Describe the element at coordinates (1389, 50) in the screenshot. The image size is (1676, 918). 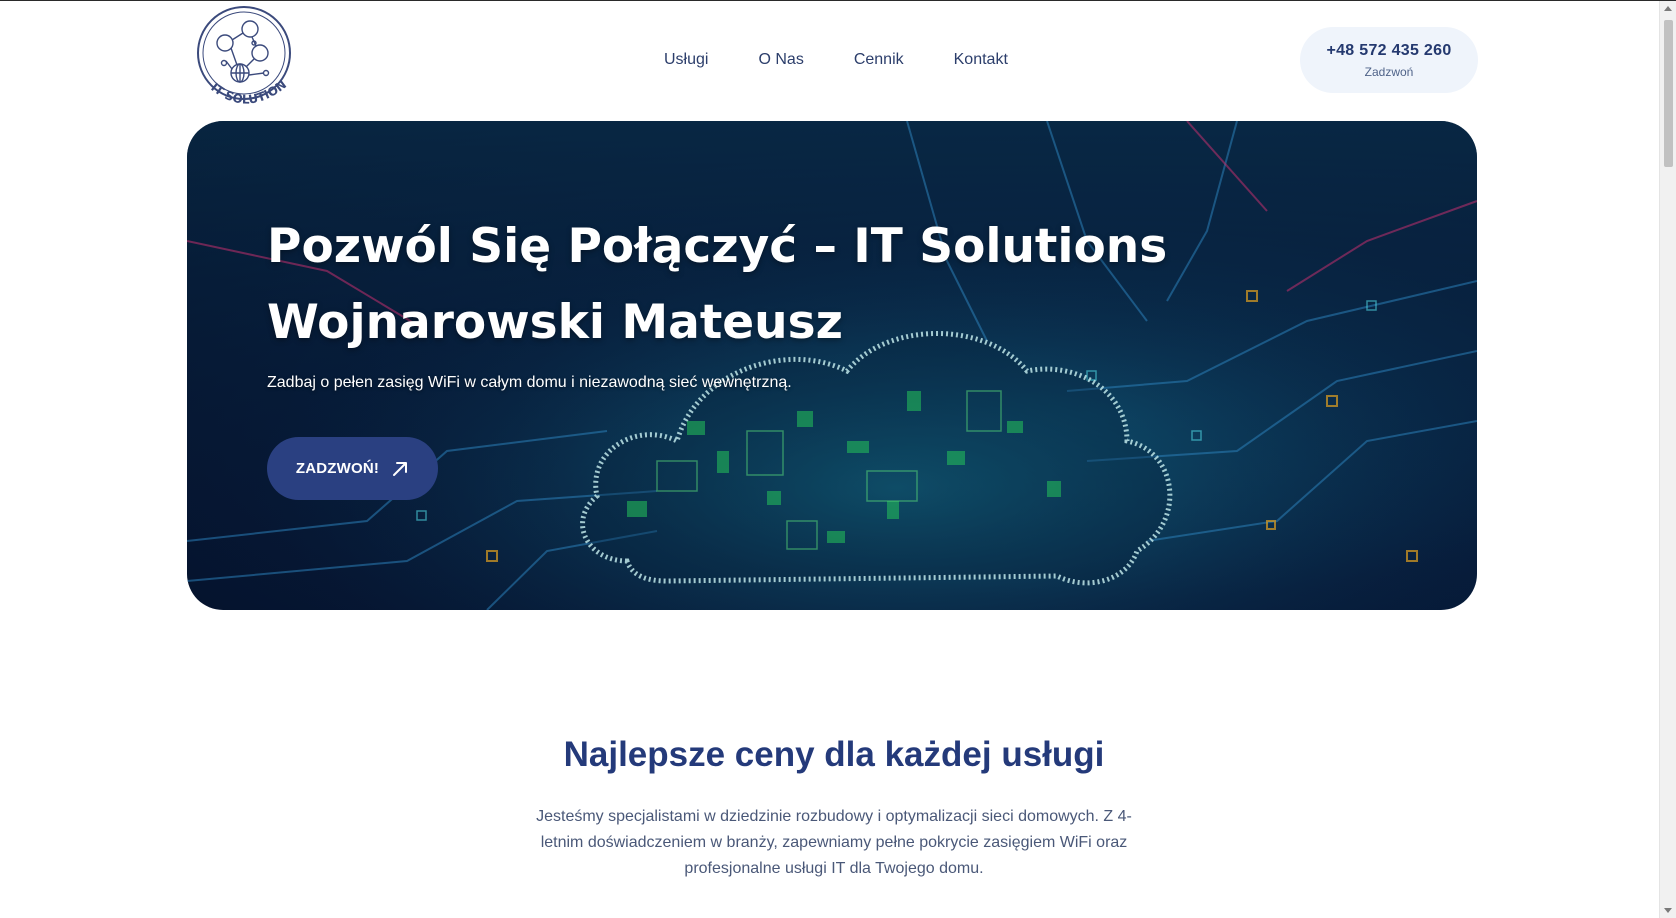
I see `phone-number: +48 572 435 260` at that location.